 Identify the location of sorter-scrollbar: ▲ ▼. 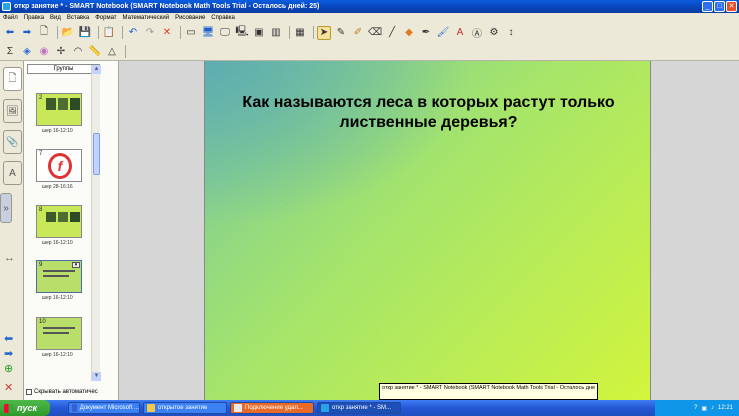
(96, 223).